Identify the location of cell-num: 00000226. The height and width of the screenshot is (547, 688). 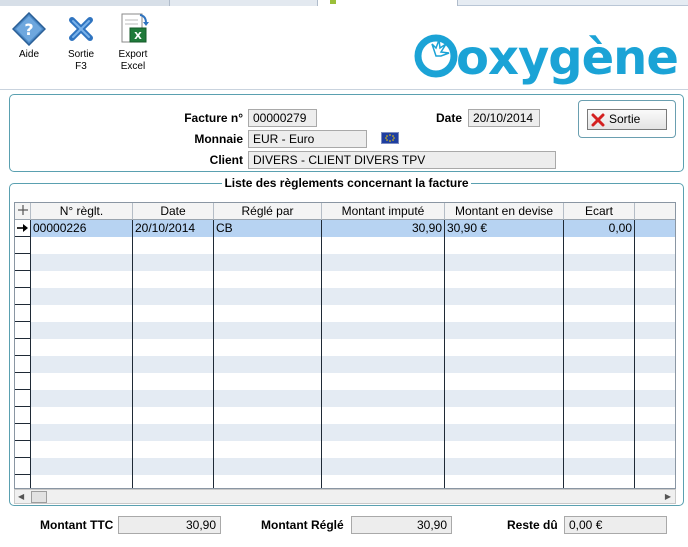
(82, 228).